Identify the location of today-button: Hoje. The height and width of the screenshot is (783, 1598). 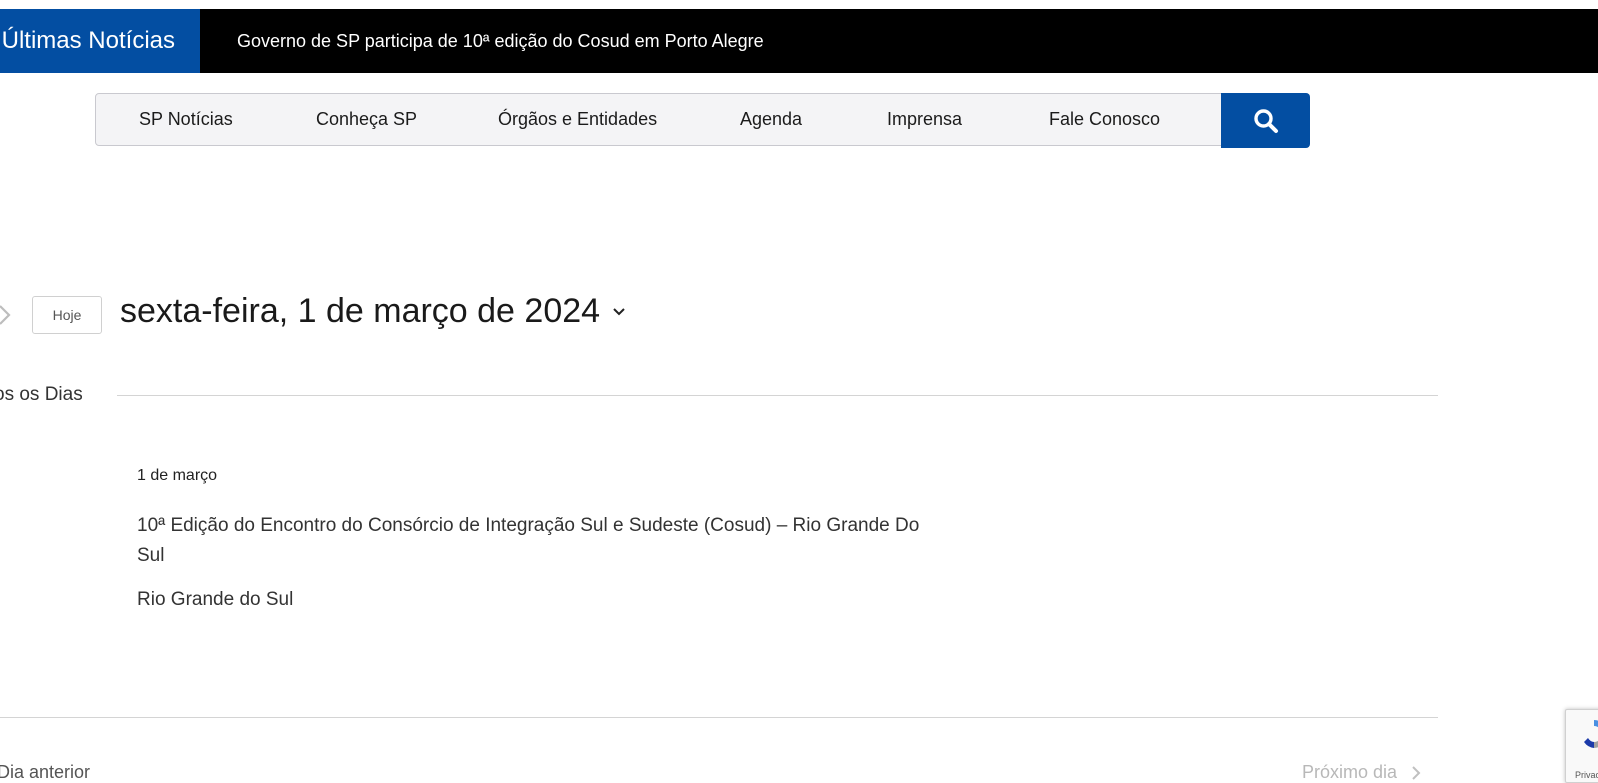
(67, 315).